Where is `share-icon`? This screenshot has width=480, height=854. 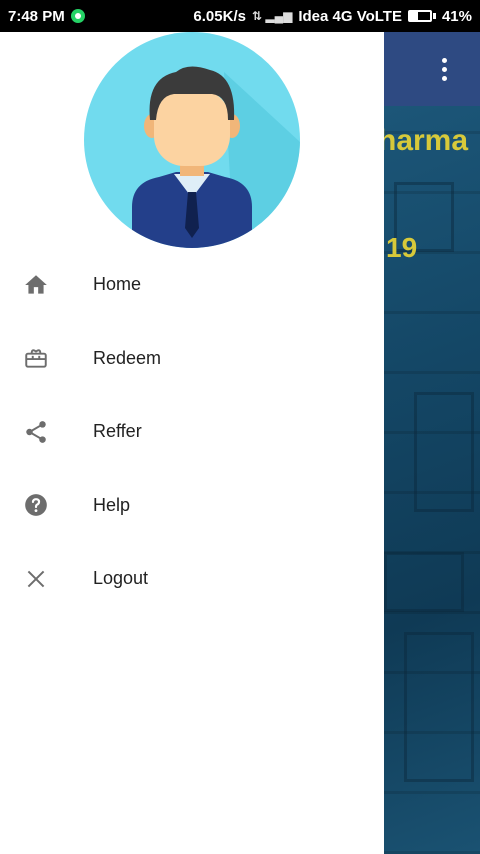
share-icon is located at coordinates (36, 432).